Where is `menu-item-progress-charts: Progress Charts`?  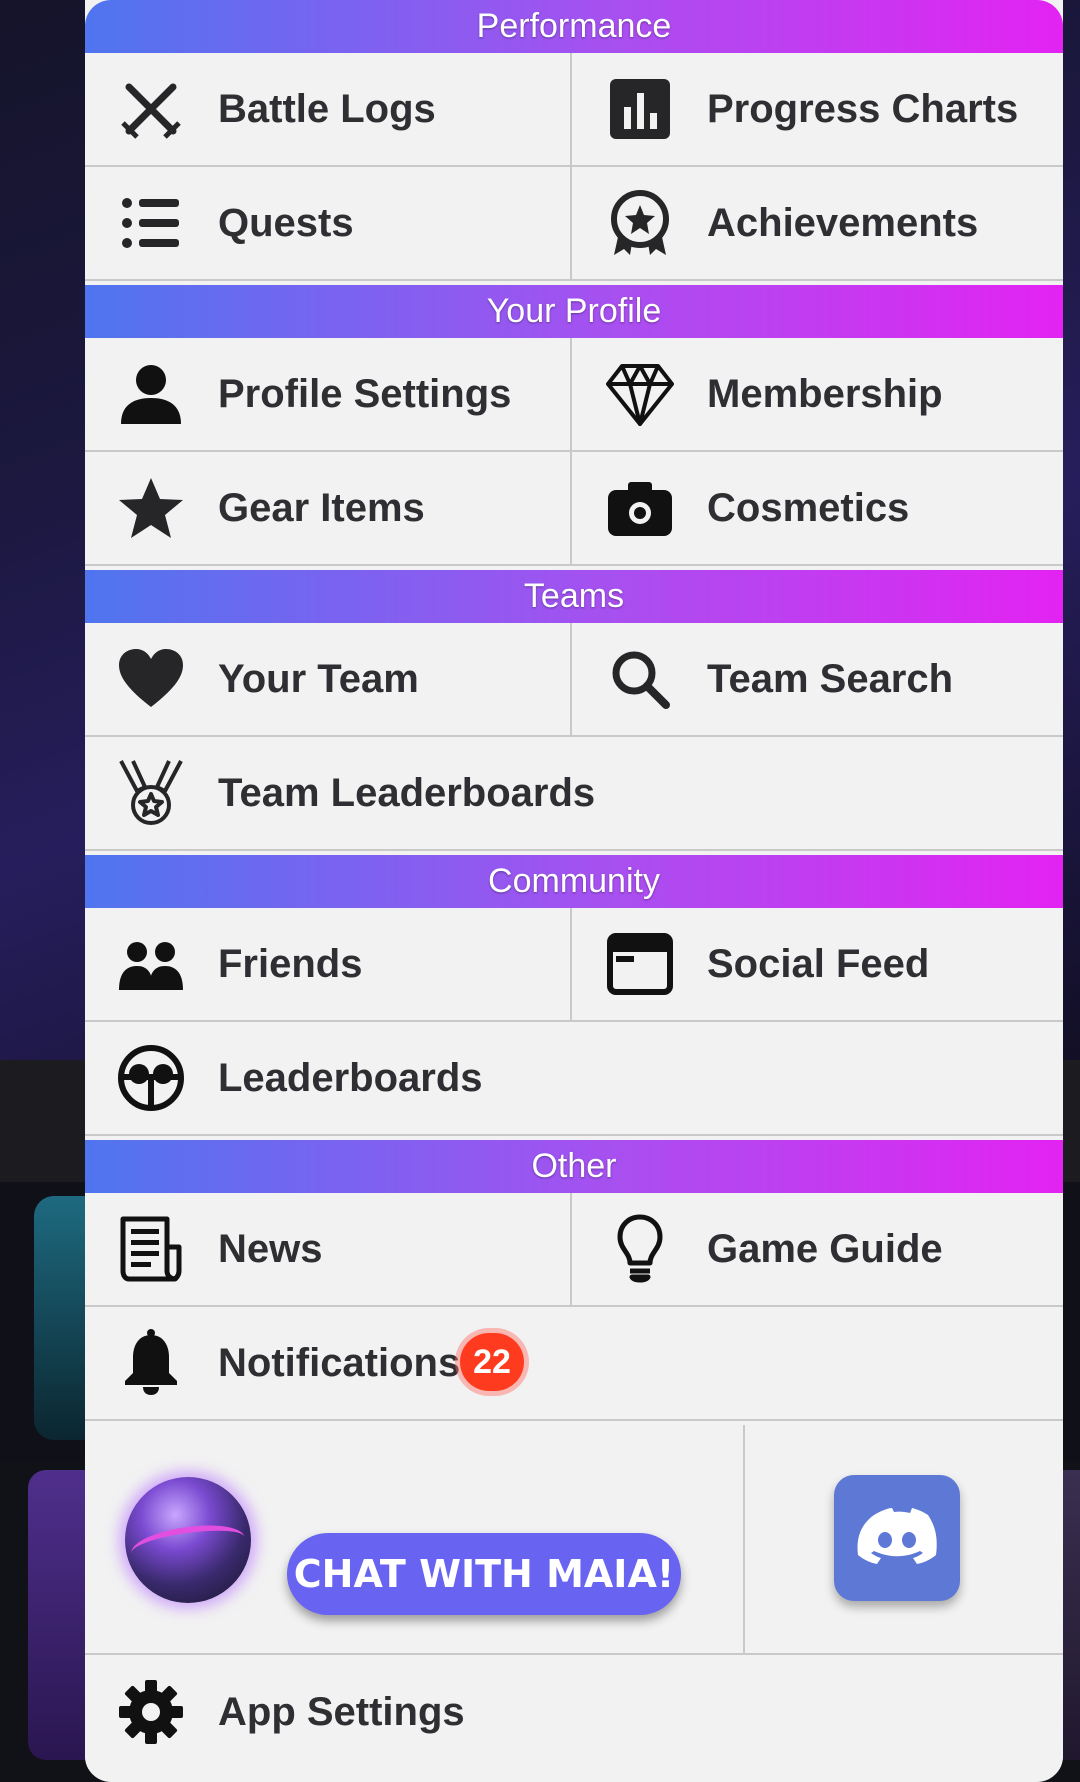 menu-item-progress-charts: Progress Charts is located at coordinates (817, 110).